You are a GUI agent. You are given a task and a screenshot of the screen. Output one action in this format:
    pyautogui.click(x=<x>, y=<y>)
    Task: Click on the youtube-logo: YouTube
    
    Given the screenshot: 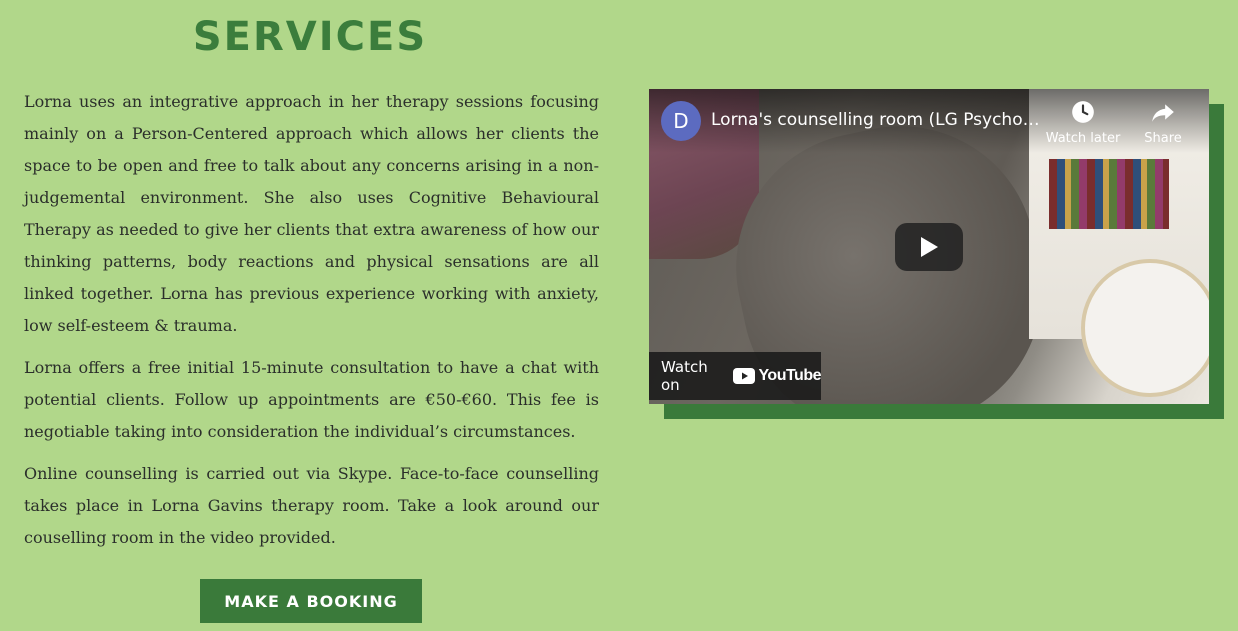 What is the action you would take?
    pyautogui.click(x=777, y=376)
    